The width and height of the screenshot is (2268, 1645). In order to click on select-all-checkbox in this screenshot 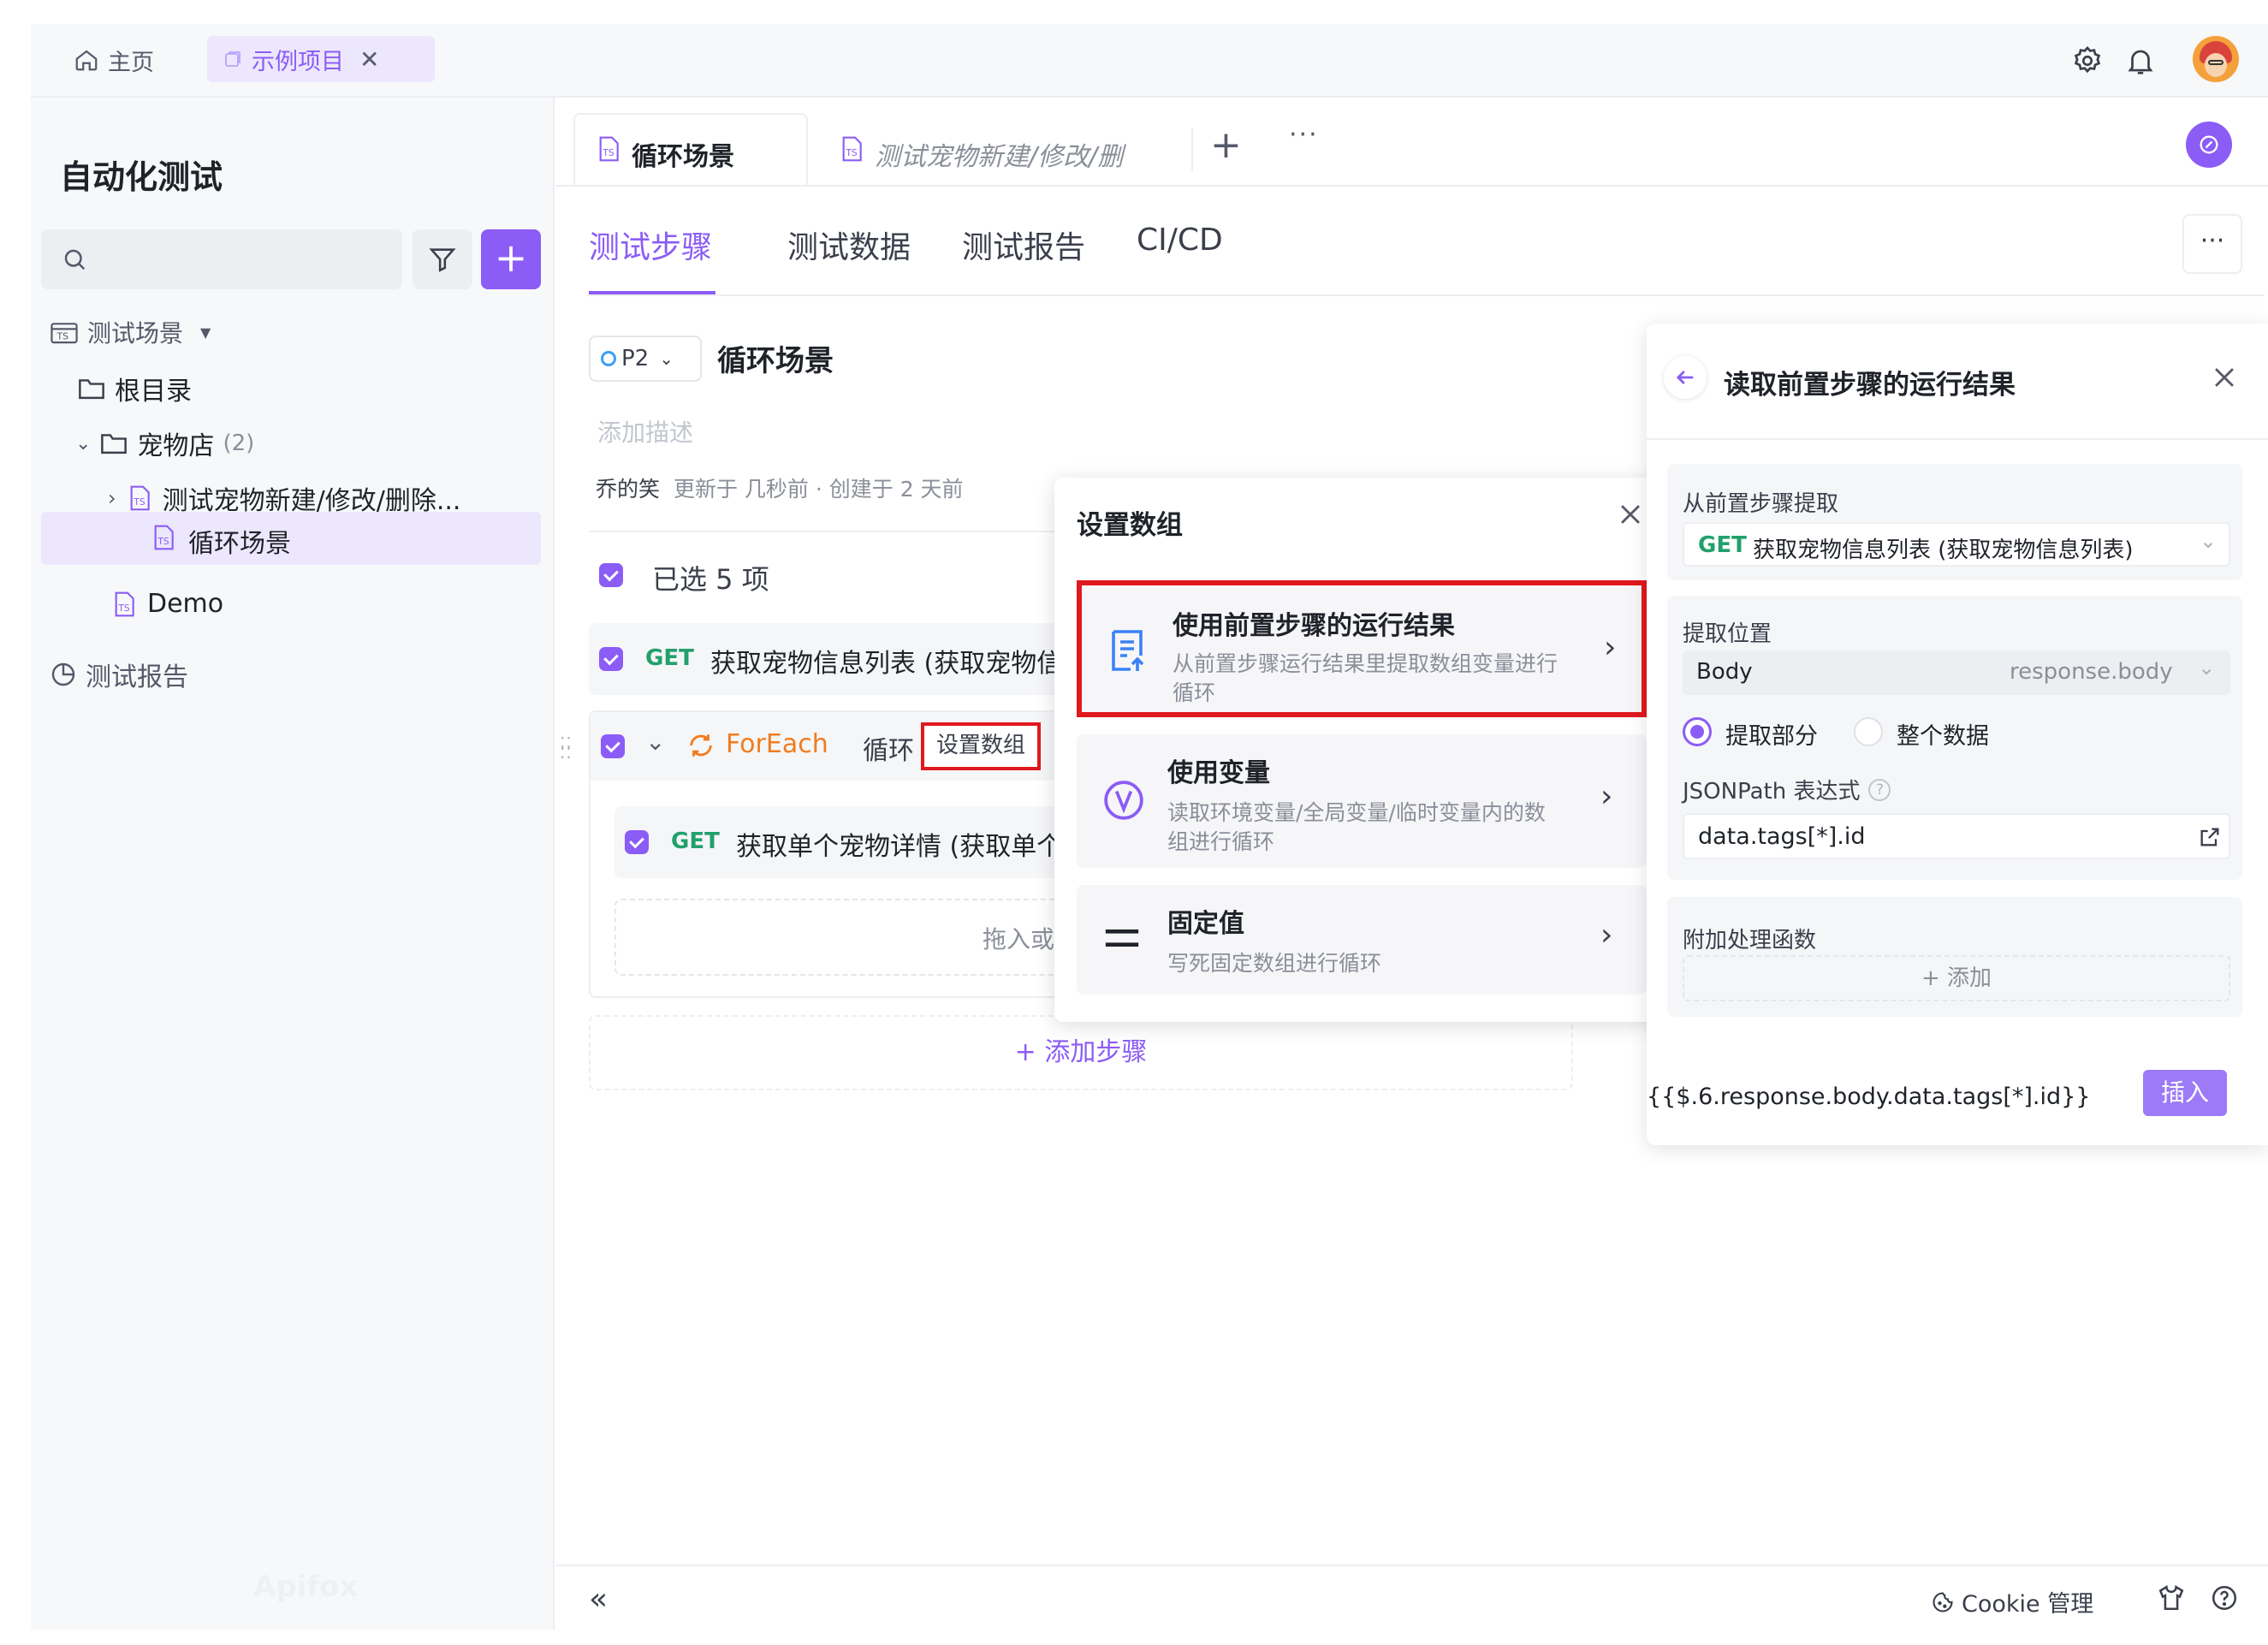, I will do `click(611, 575)`.